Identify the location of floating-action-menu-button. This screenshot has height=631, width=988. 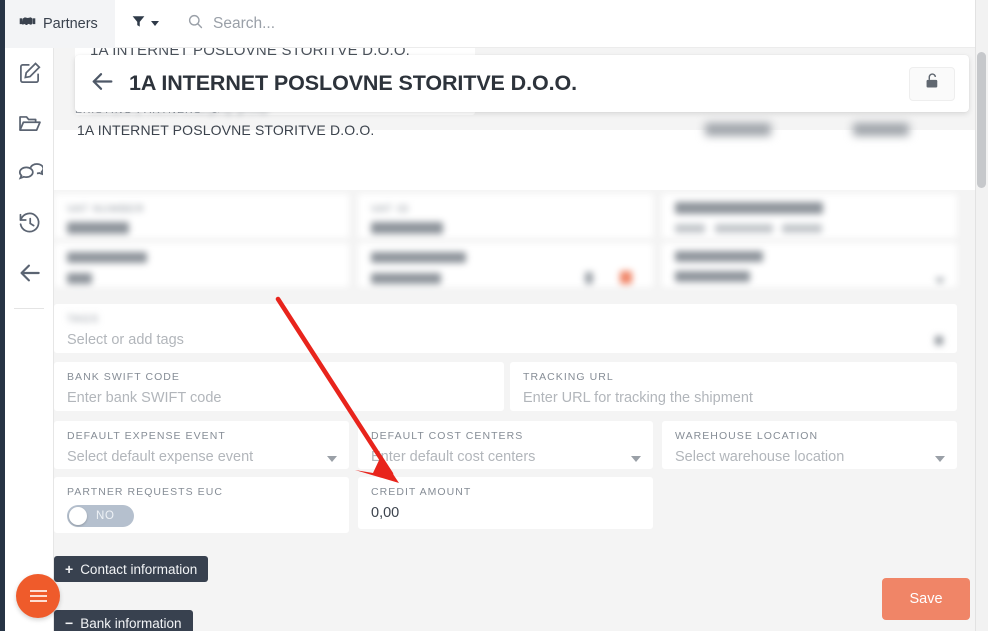
(38, 596).